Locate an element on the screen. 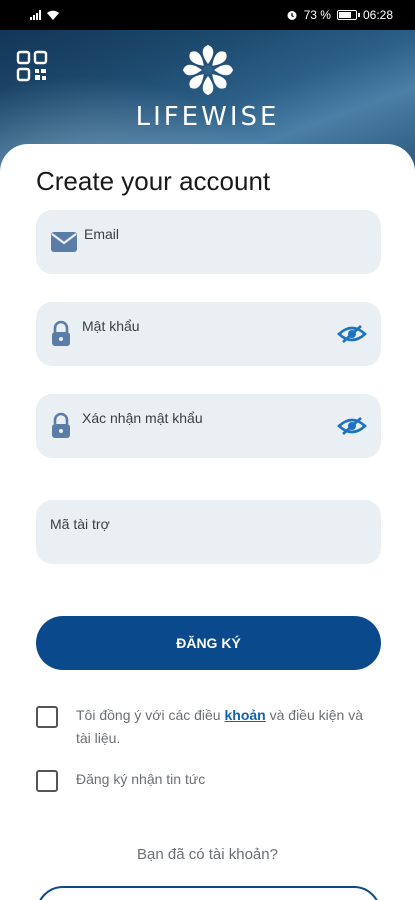 The image size is (415, 900). terms-link: khoản is located at coordinates (244, 715).